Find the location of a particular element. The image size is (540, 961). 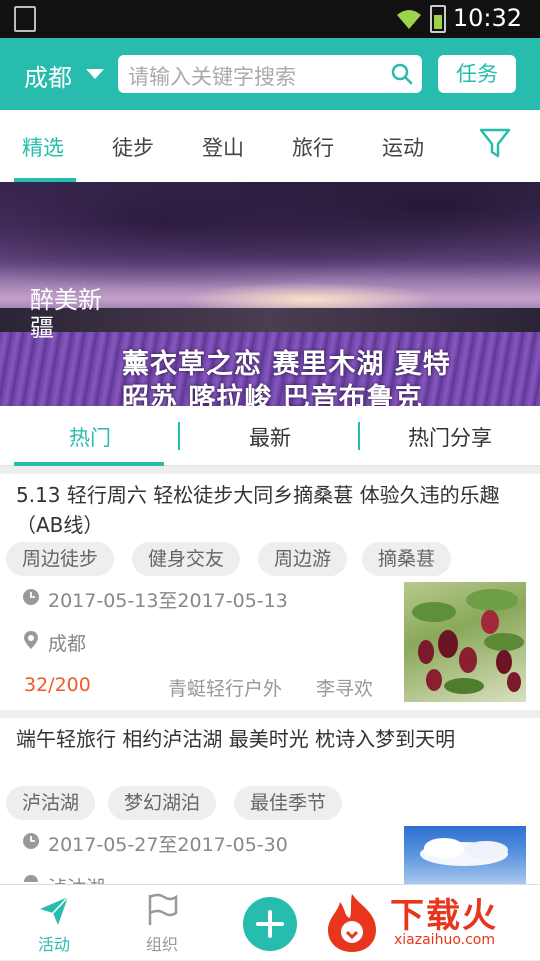

leader: 李寻欢 is located at coordinates (344, 687).